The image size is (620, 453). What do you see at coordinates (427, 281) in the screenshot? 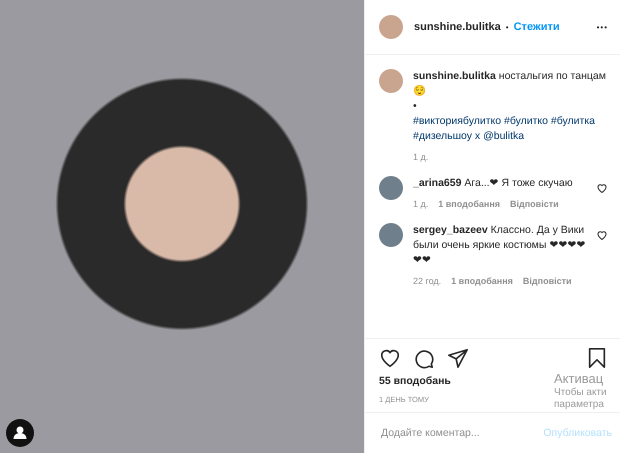
I see `time-text: 22 год.` at bounding box center [427, 281].